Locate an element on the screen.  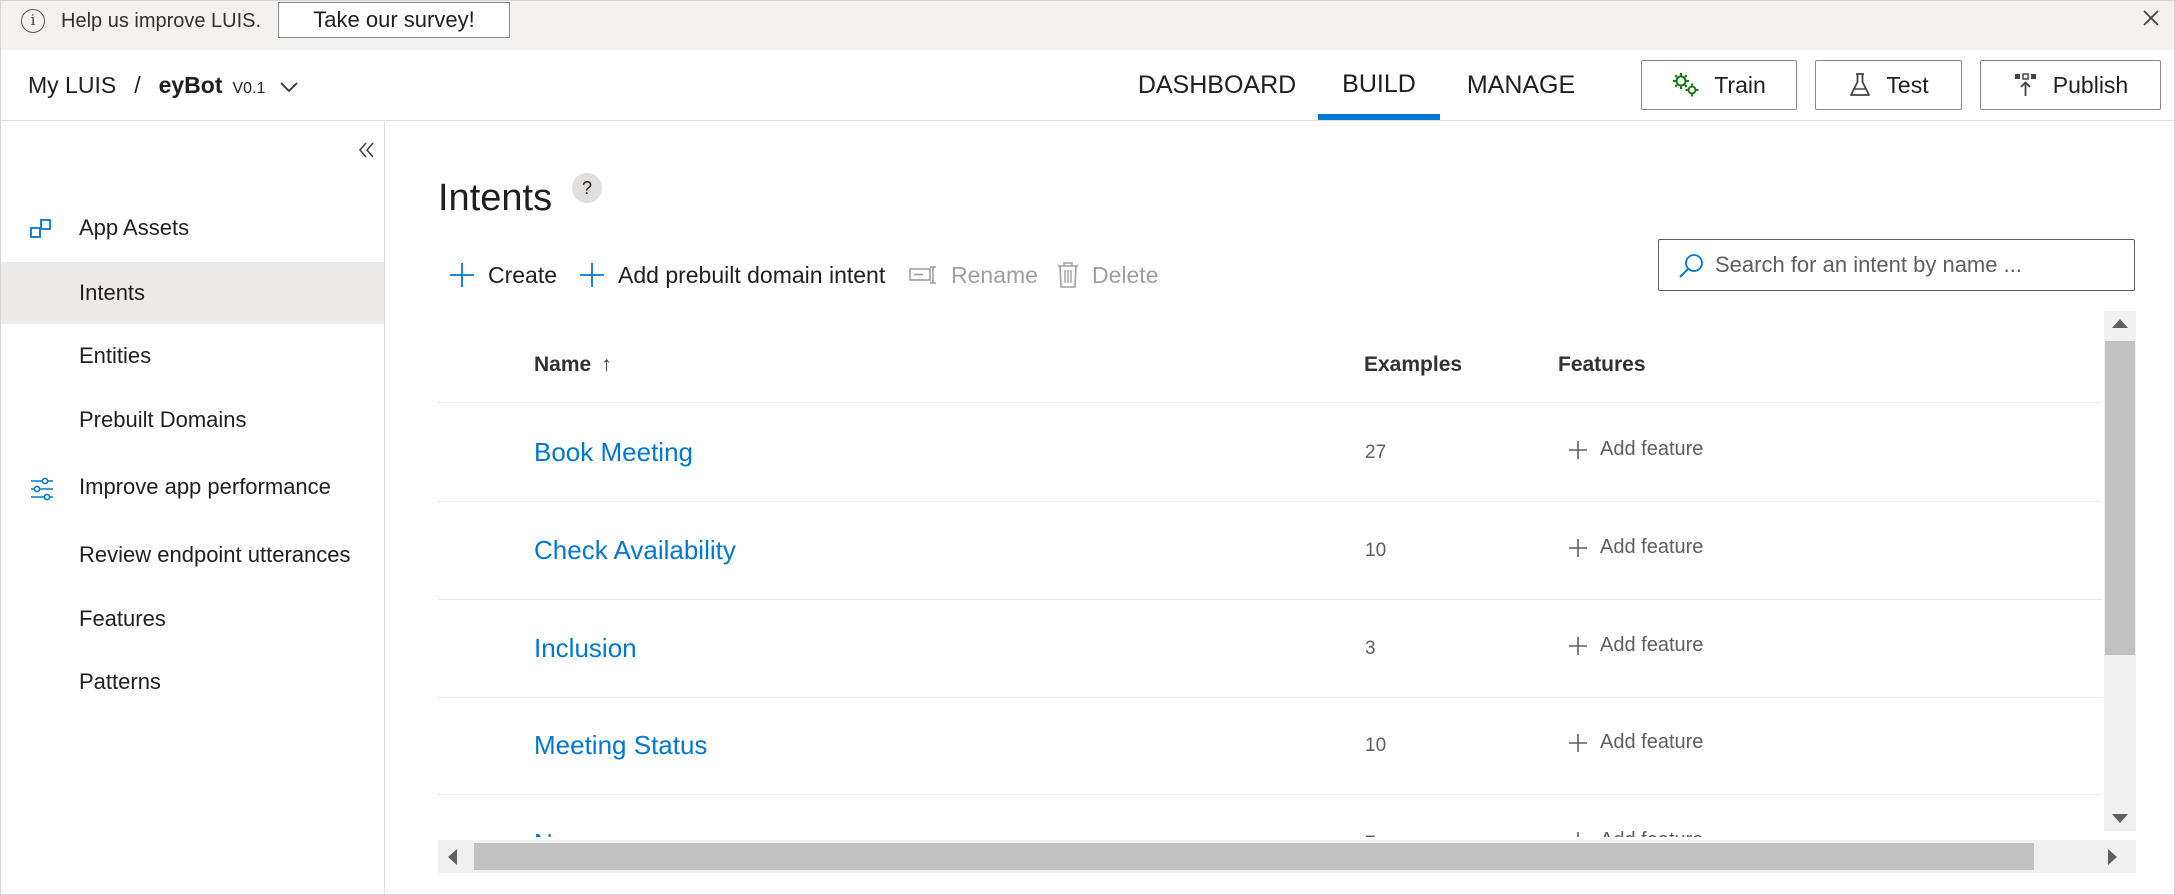
breadcrumb-my-luis: My LUIS is located at coordinates (72, 85).